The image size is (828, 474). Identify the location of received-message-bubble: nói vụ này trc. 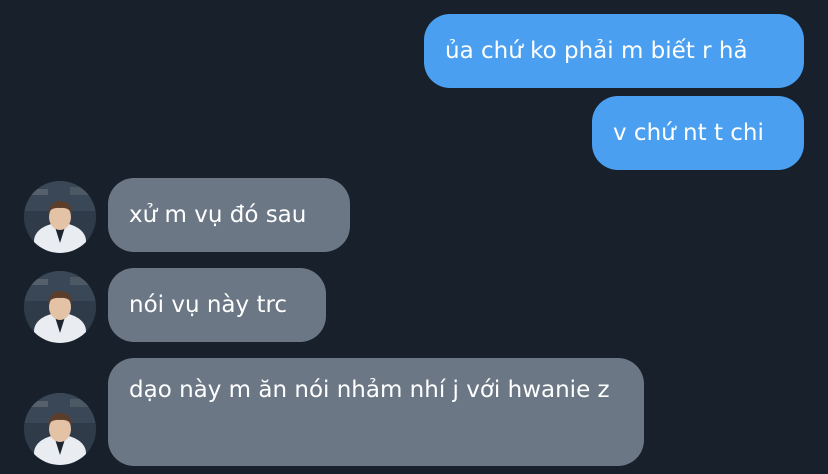
(217, 305).